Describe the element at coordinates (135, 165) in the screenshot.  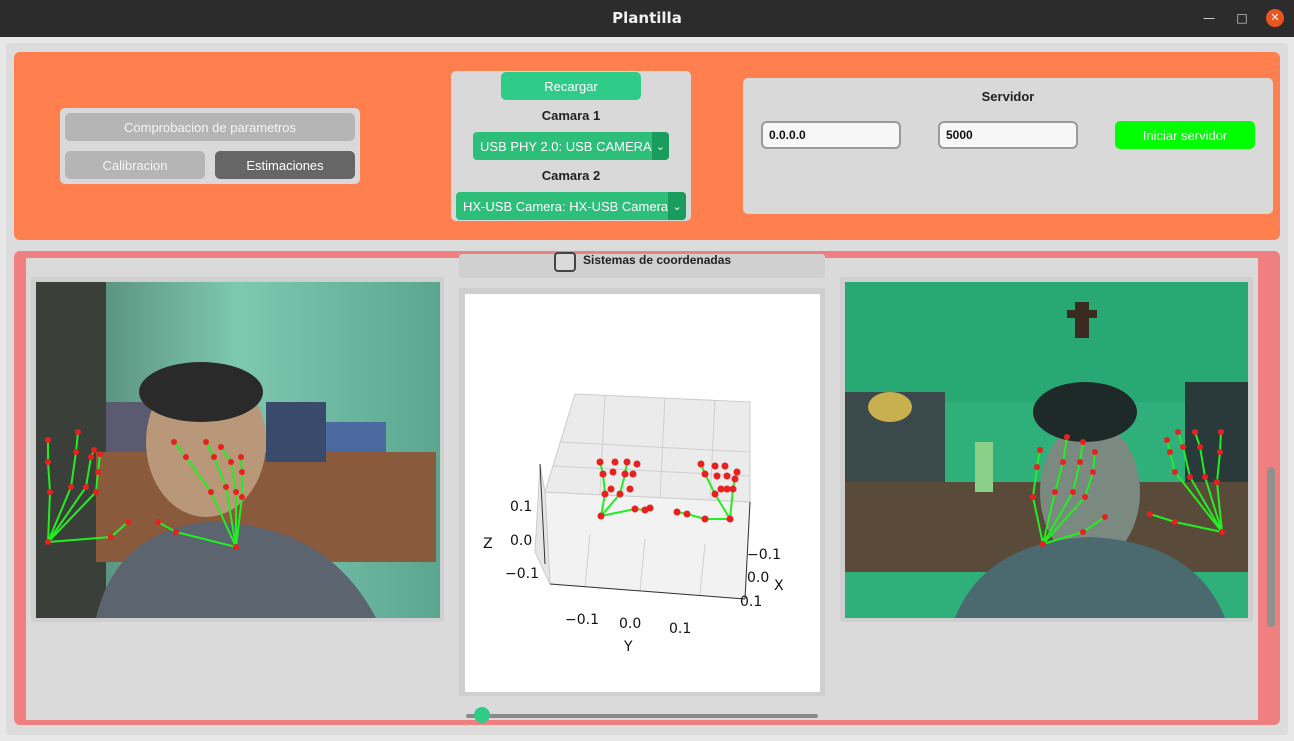
I see `calibration-button: Calibracion` at that location.